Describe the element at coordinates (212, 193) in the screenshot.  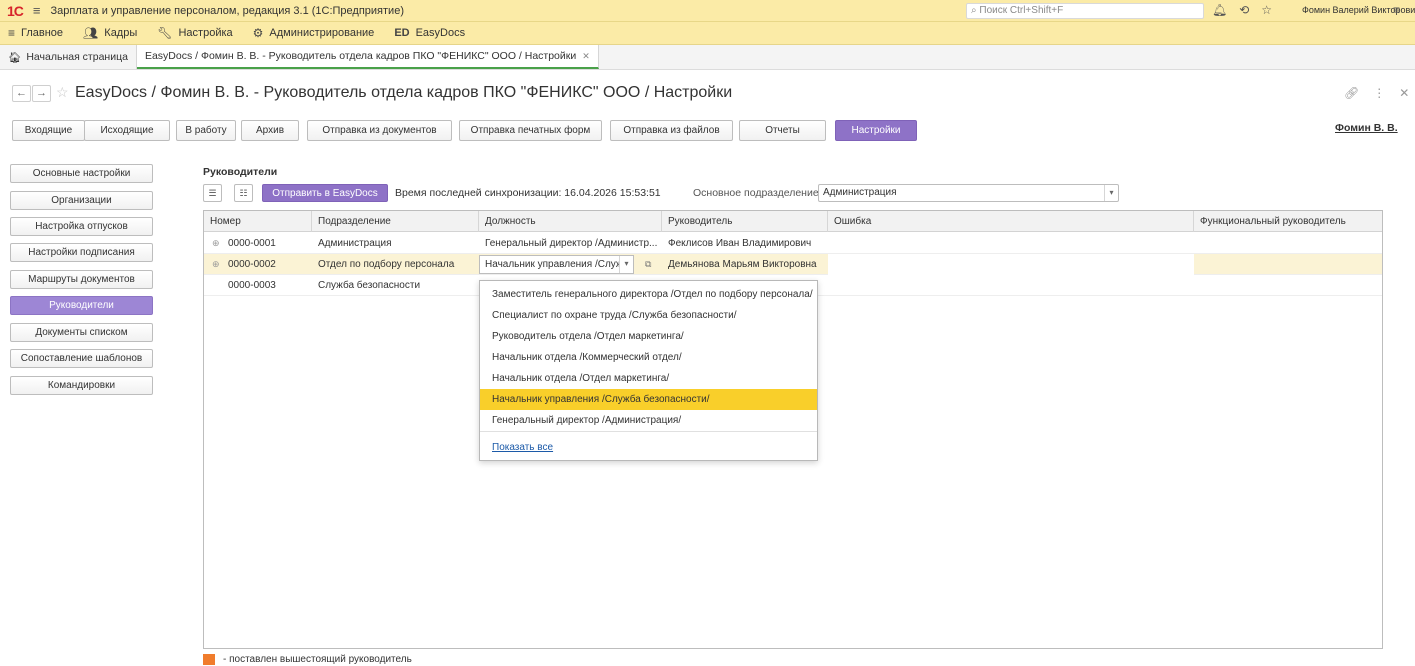
I see `expand-all-icon: ☰` at that location.